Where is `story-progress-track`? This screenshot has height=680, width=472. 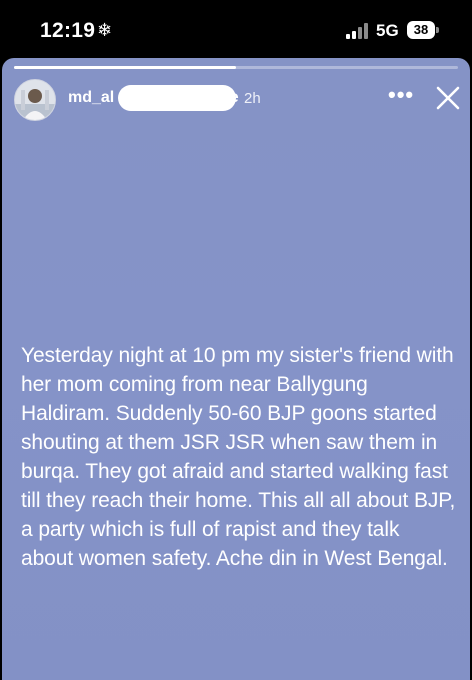
story-progress-track is located at coordinates (236, 67).